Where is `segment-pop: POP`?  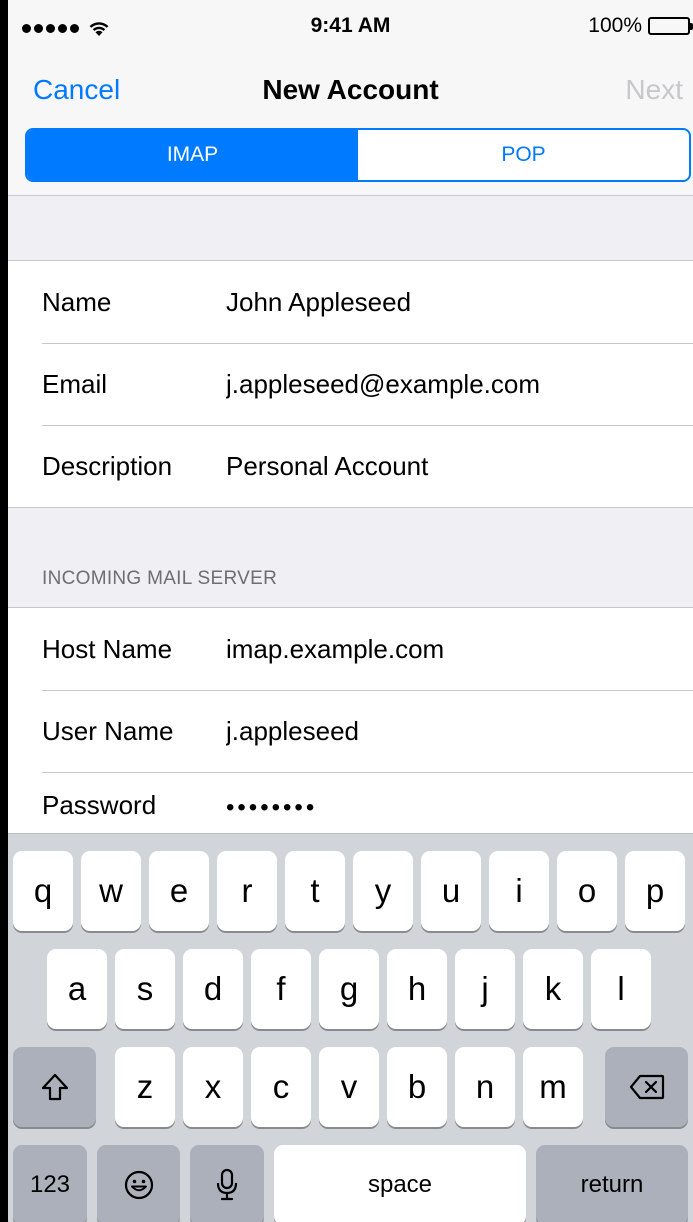 segment-pop: POP is located at coordinates (523, 155).